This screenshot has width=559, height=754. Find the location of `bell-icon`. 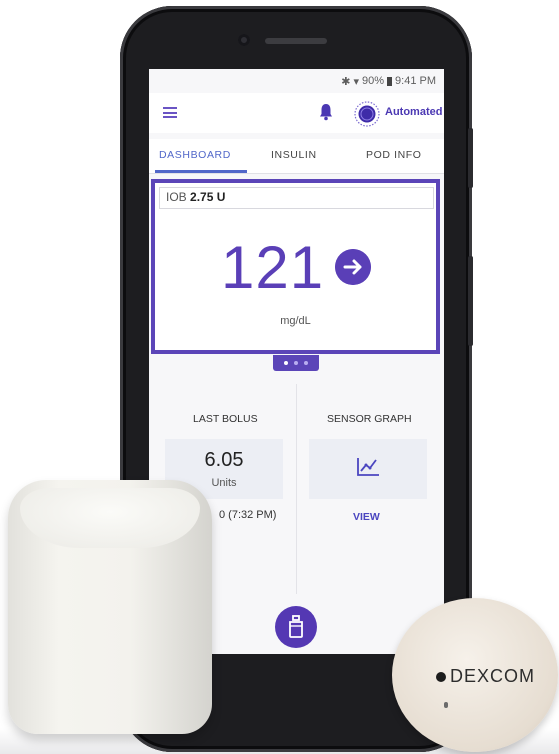

bell-icon is located at coordinates (326, 112).